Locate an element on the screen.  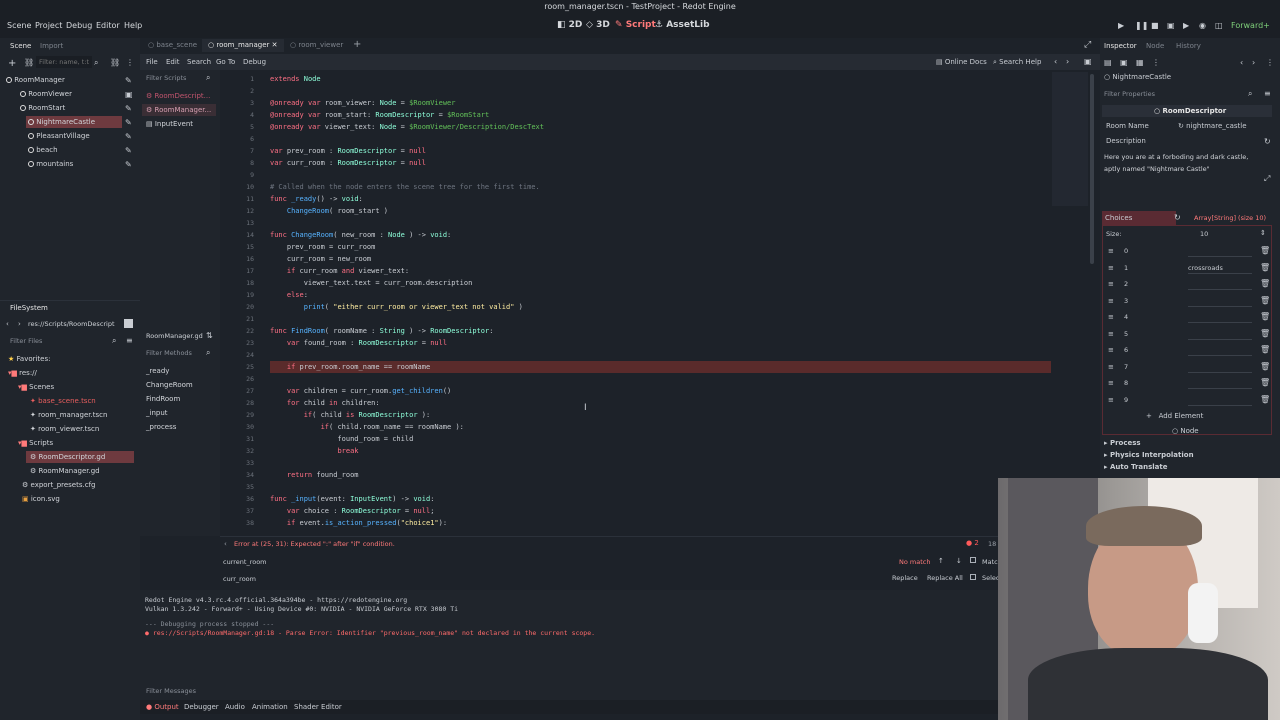
add-element-button: + Add Element is located at coordinates (1174, 416).